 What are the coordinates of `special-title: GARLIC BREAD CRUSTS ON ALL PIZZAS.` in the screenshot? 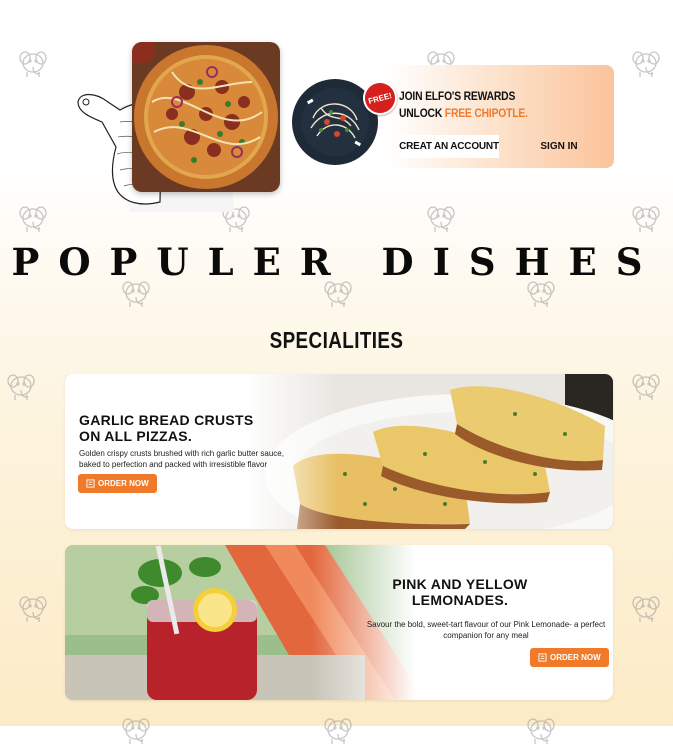 It's located at (166, 428).